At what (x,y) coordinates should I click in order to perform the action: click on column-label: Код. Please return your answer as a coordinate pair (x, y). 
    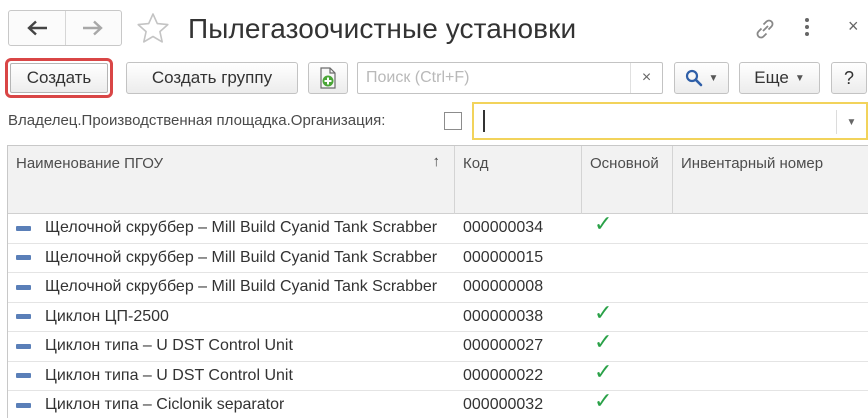
    Looking at the image, I should click on (476, 163).